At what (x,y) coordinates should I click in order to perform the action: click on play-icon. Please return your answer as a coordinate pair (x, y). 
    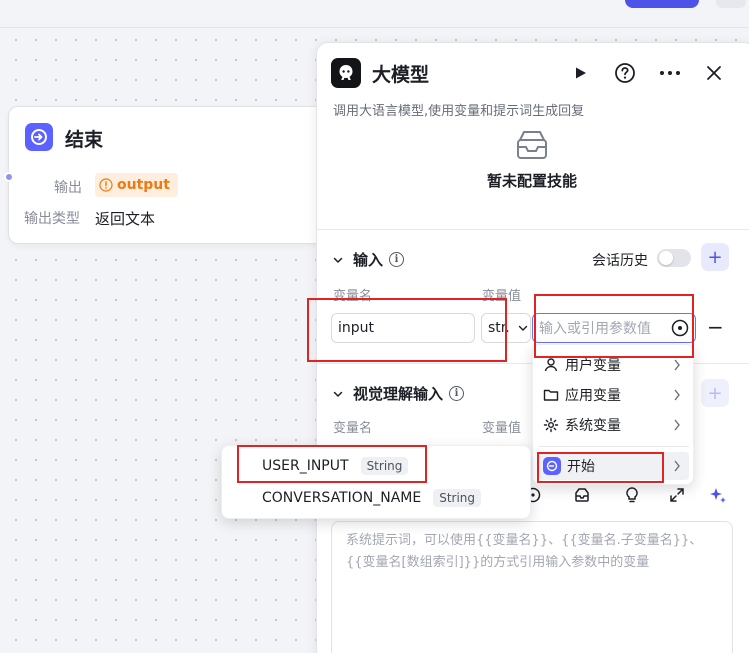
    Looking at the image, I should click on (581, 73).